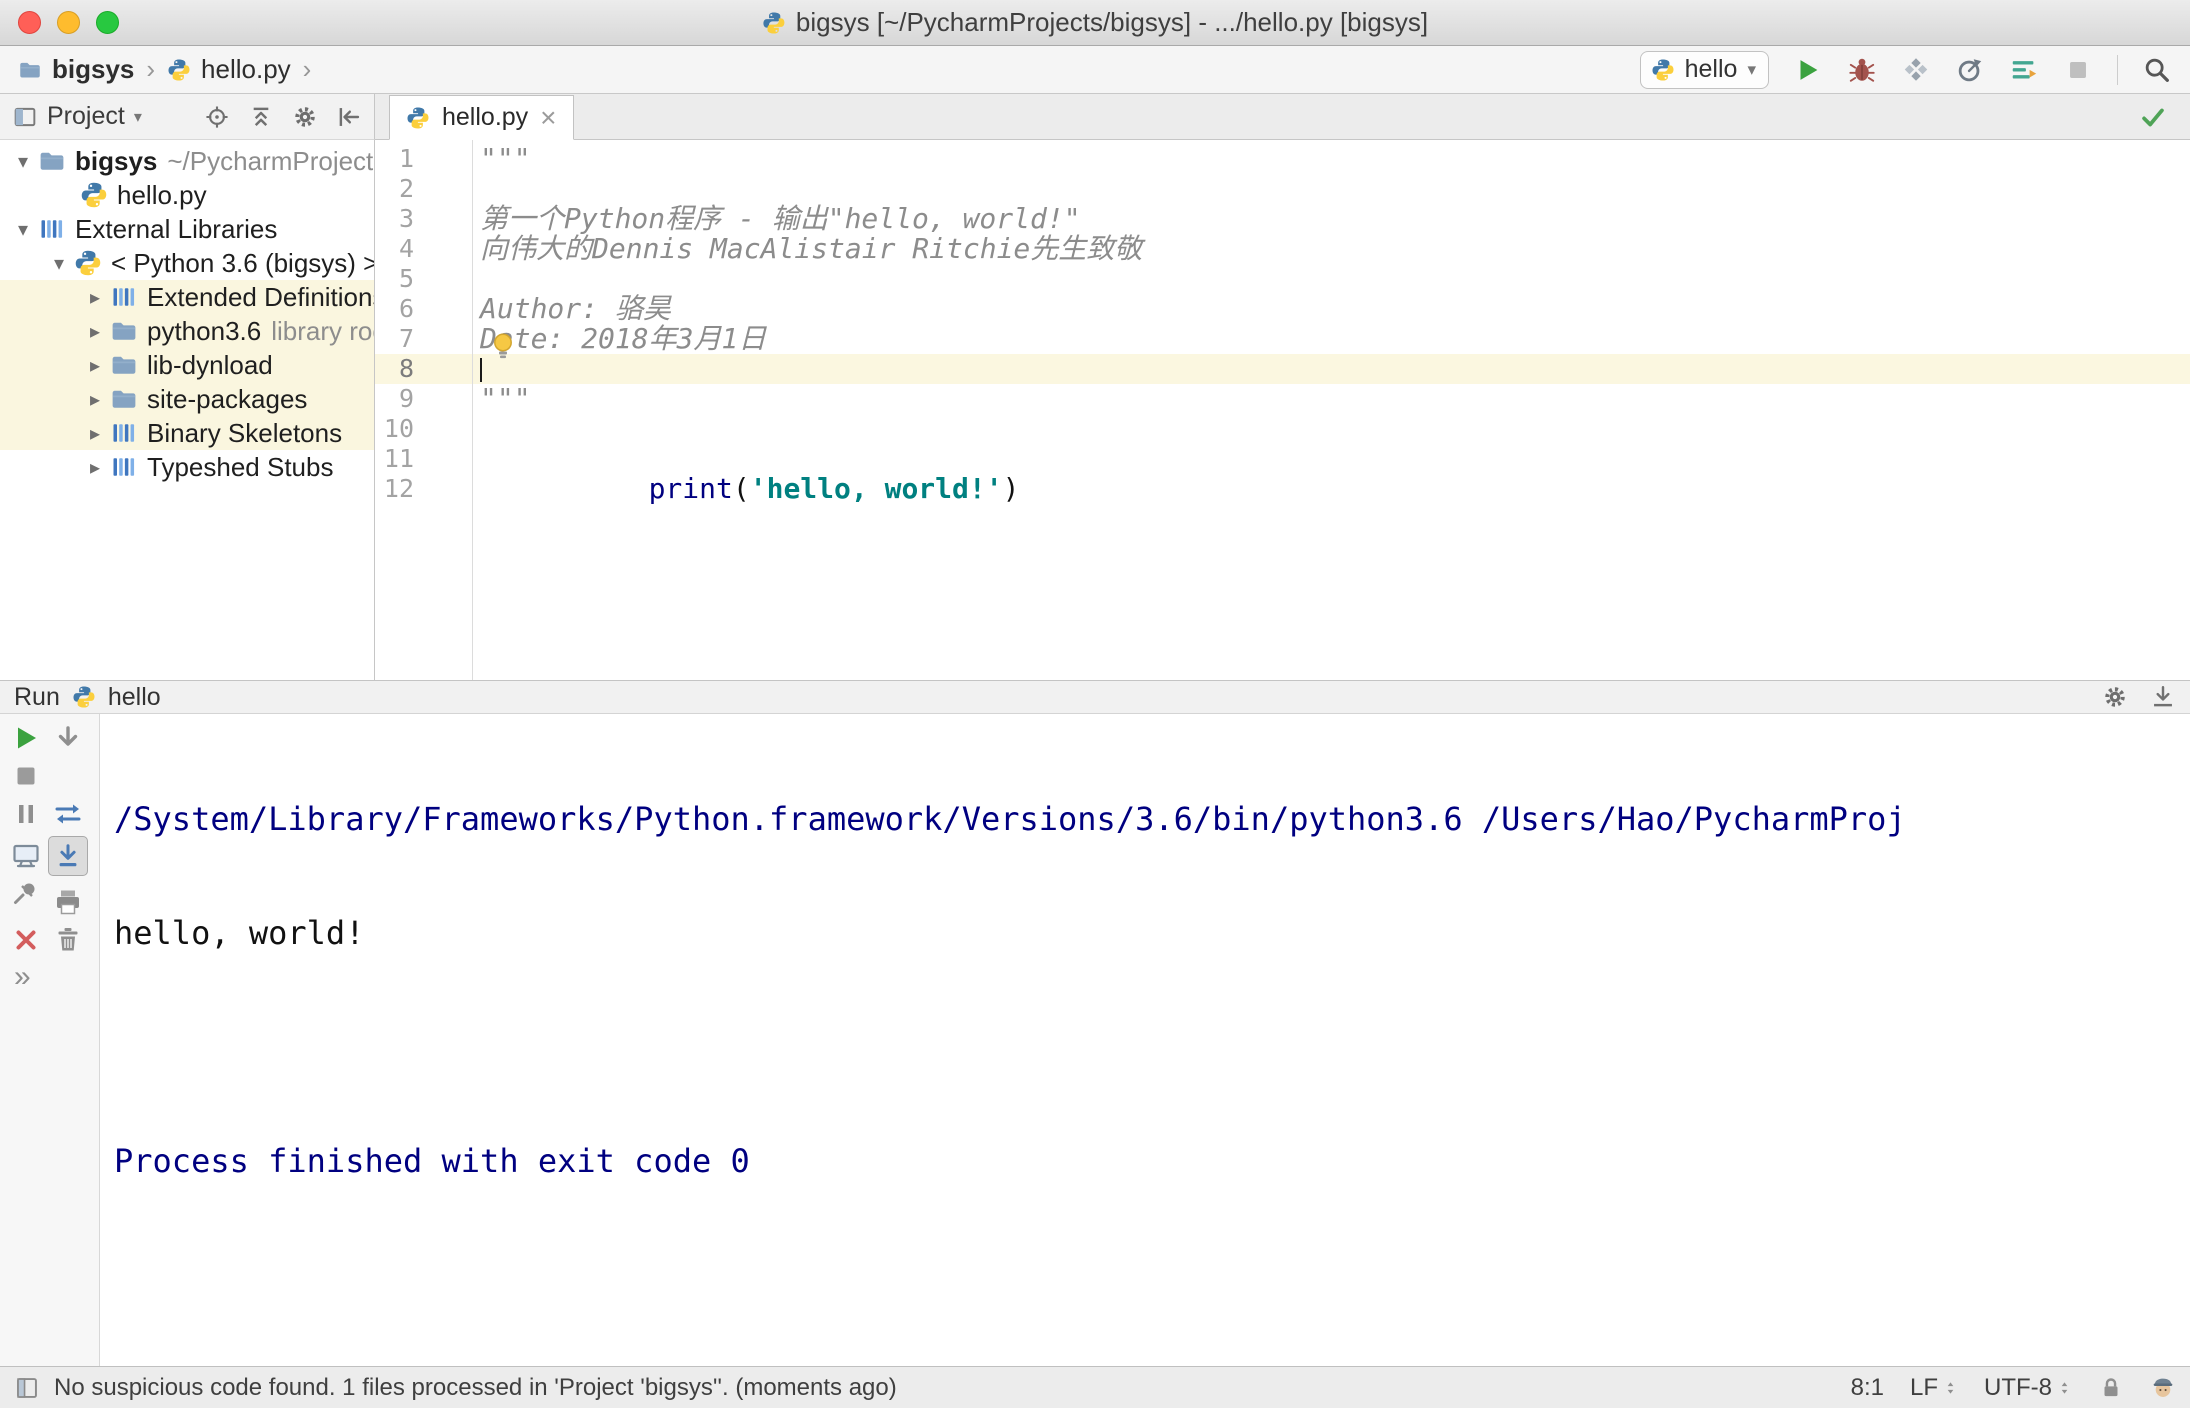 This screenshot has height=1408, width=2190. What do you see at coordinates (187, 399) in the screenshot?
I see `tree-item-site-packages: ▸ site-packages` at bounding box center [187, 399].